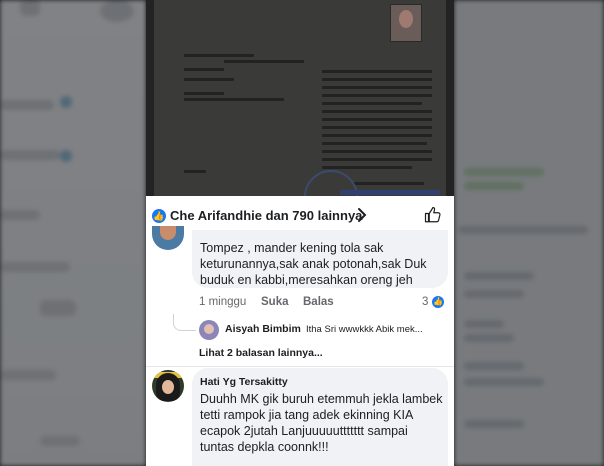  What do you see at coordinates (318, 302) in the screenshot?
I see `reply-button: Balas` at bounding box center [318, 302].